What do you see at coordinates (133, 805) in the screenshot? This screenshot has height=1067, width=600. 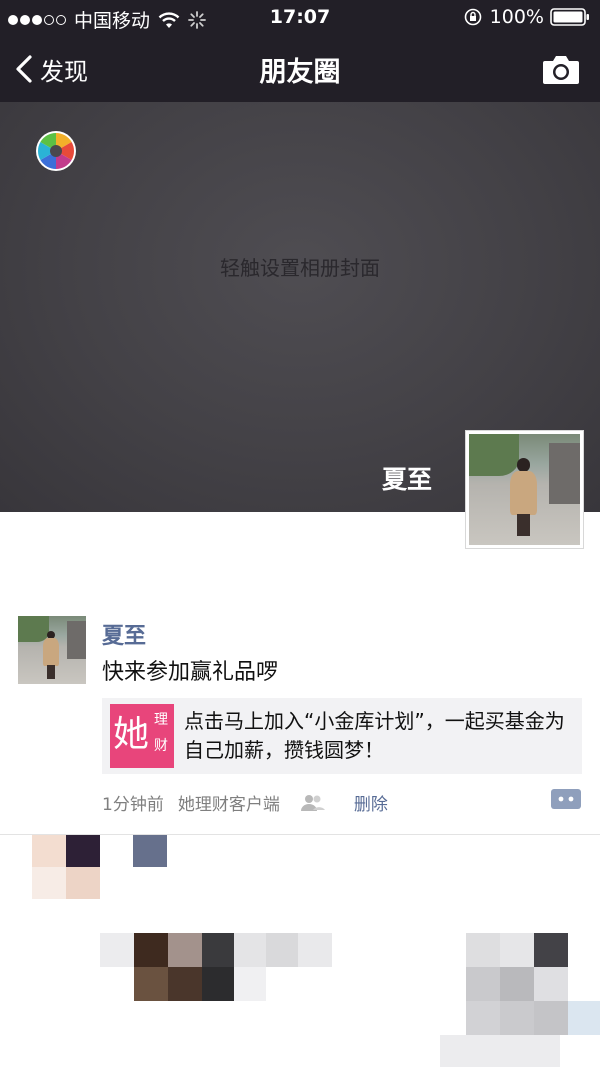 I see `post-time: 1分钟前` at bounding box center [133, 805].